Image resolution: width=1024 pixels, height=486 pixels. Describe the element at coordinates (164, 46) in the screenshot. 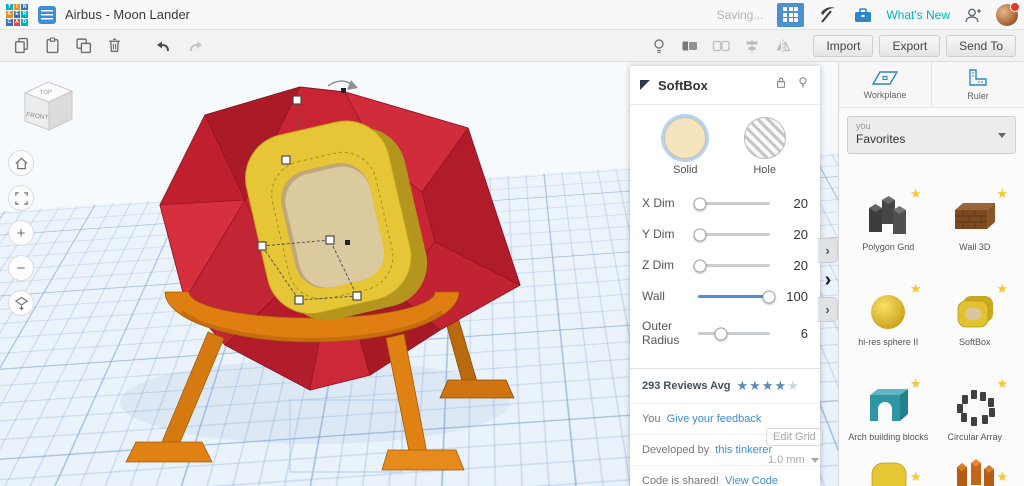

I see `undo-button` at that location.